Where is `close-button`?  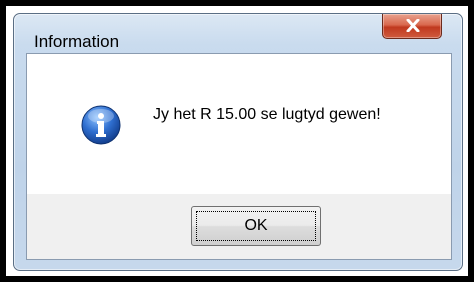
close-button is located at coordinates (412, 26).